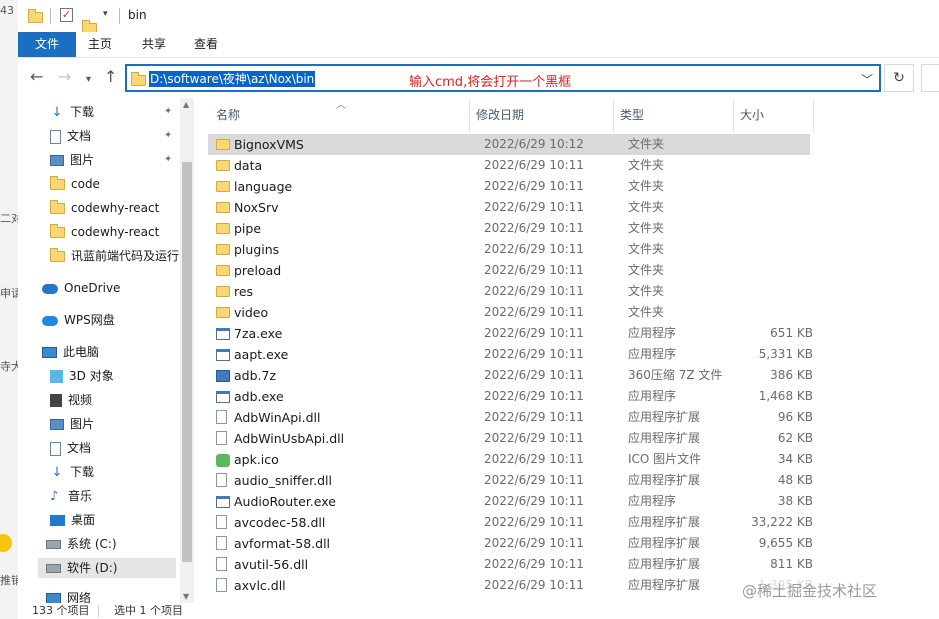 The image size is (939, 619). What do you see at coordinates (509, 249) in the screenshot?
I see `table-row: plugins 2022/6/29 10:11 文件夹` at bounding box center [509, 249].